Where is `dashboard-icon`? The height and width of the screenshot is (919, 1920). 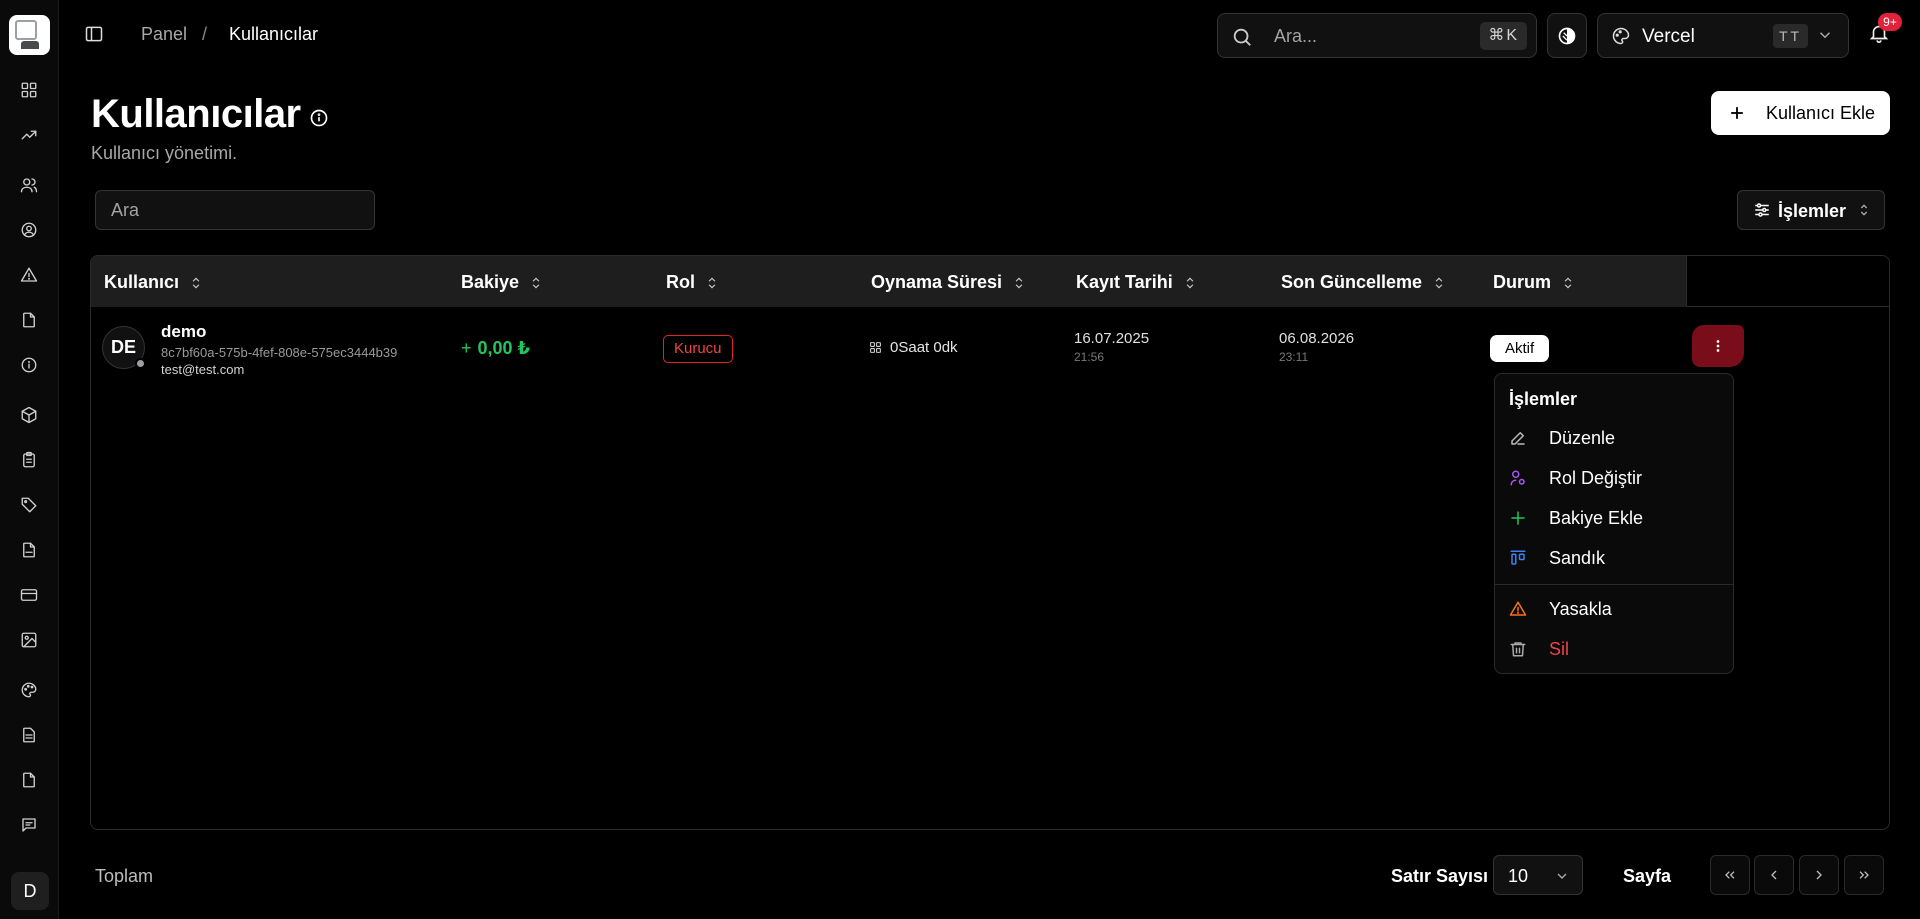
dashboard-icon is located at coordinates (29, 90).